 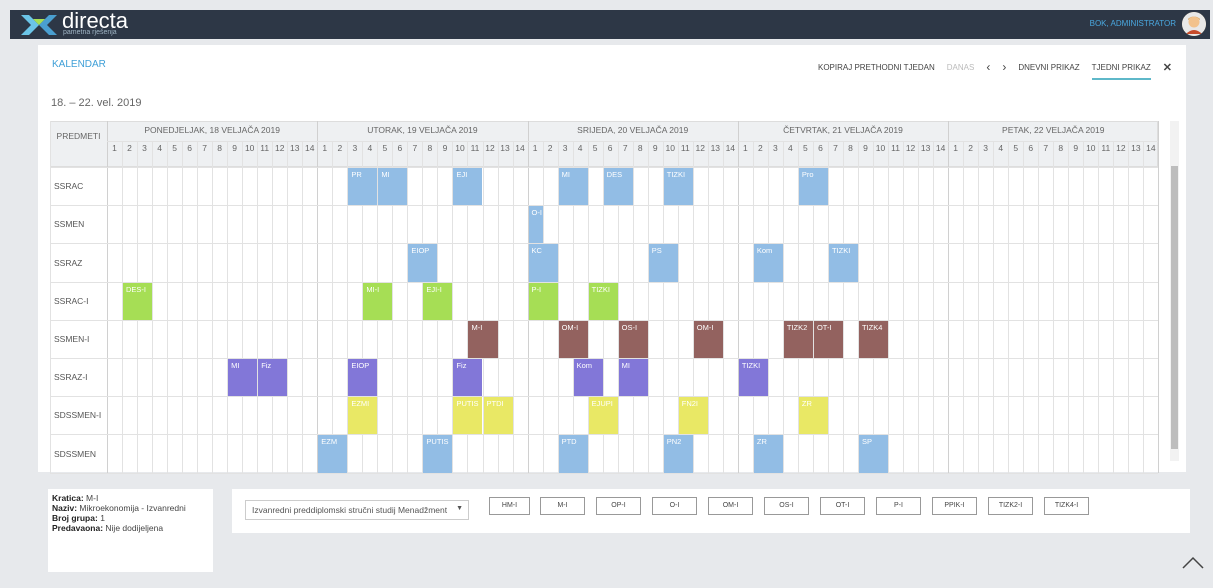 I want to click on schedule-event: P-I, so click(x=543, y=301).